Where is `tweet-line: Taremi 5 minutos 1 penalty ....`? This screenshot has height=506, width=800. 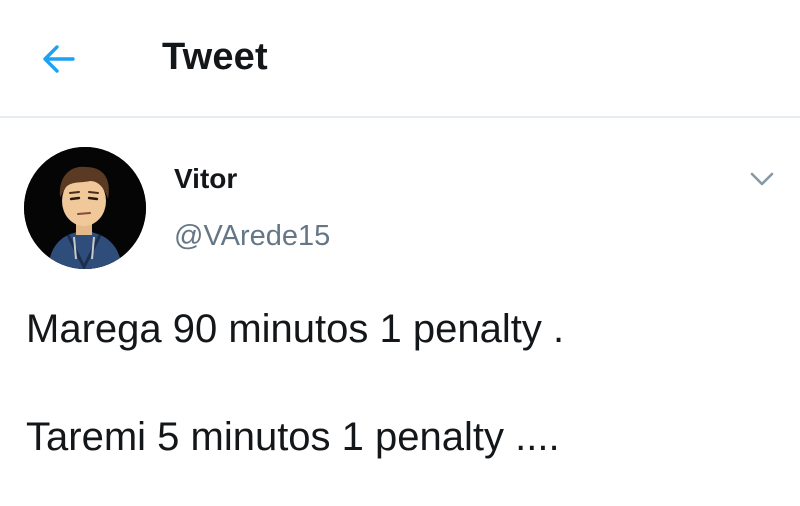 tweet-line: Taremi 5 minutos 1 penalty .... is located at coordinates (293, 437).